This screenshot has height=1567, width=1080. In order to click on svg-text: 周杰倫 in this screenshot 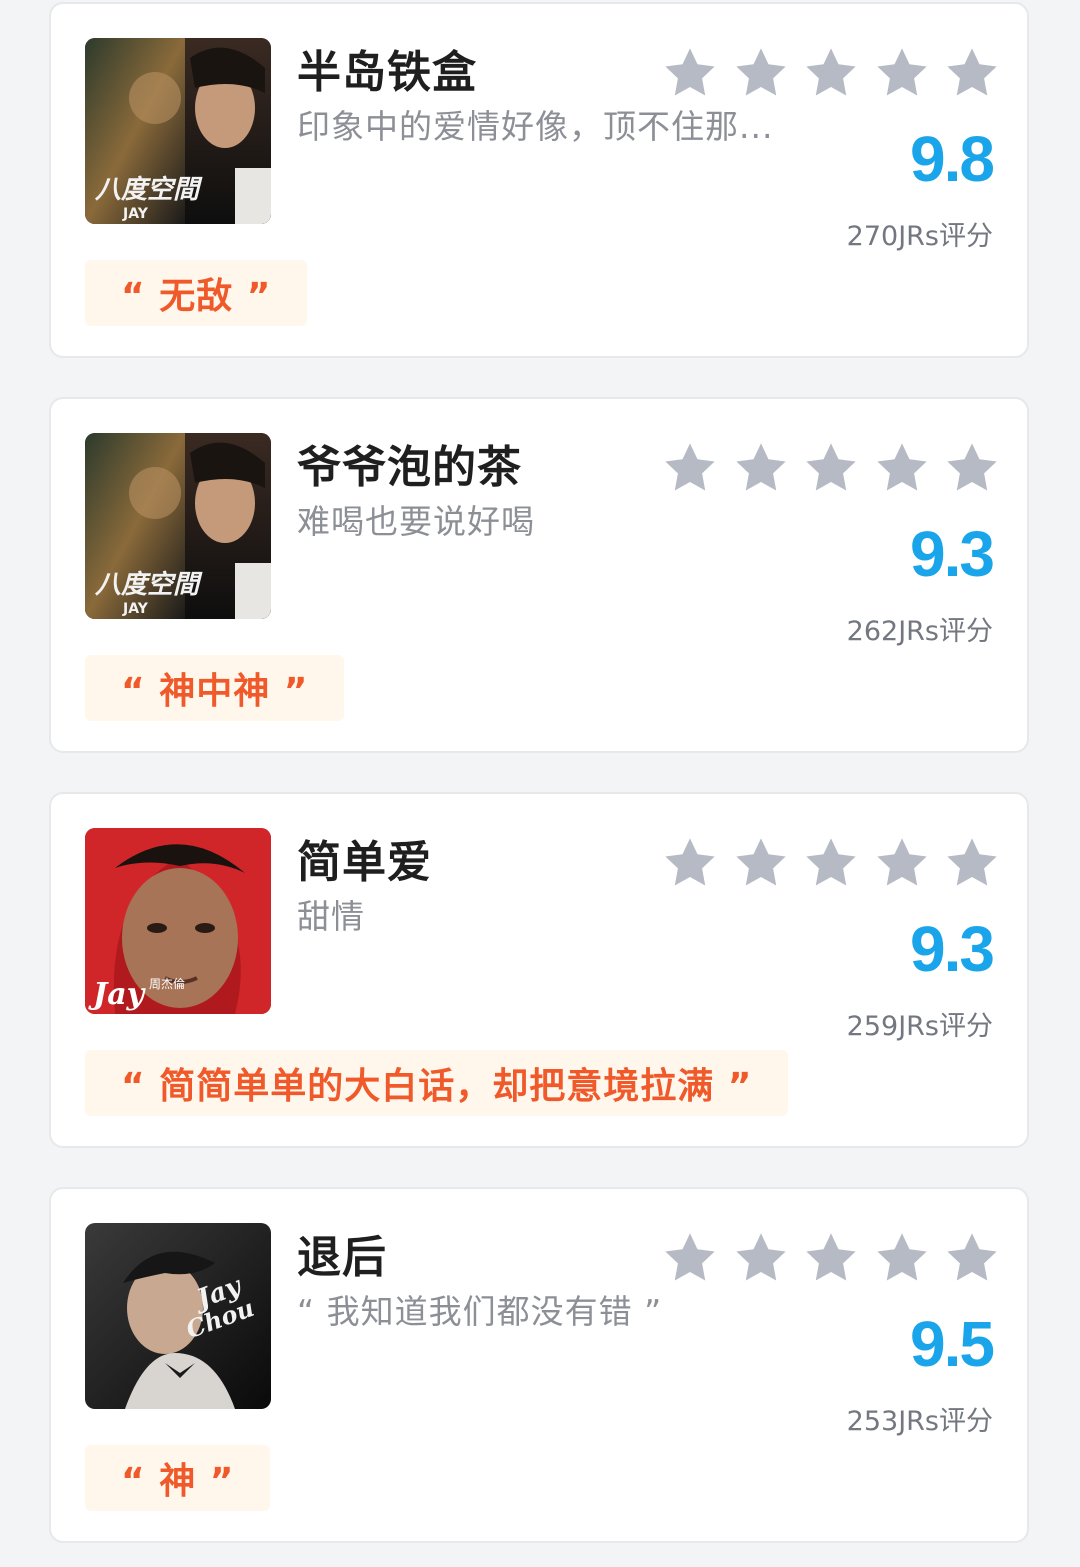, I will do `click(167, 984)`.